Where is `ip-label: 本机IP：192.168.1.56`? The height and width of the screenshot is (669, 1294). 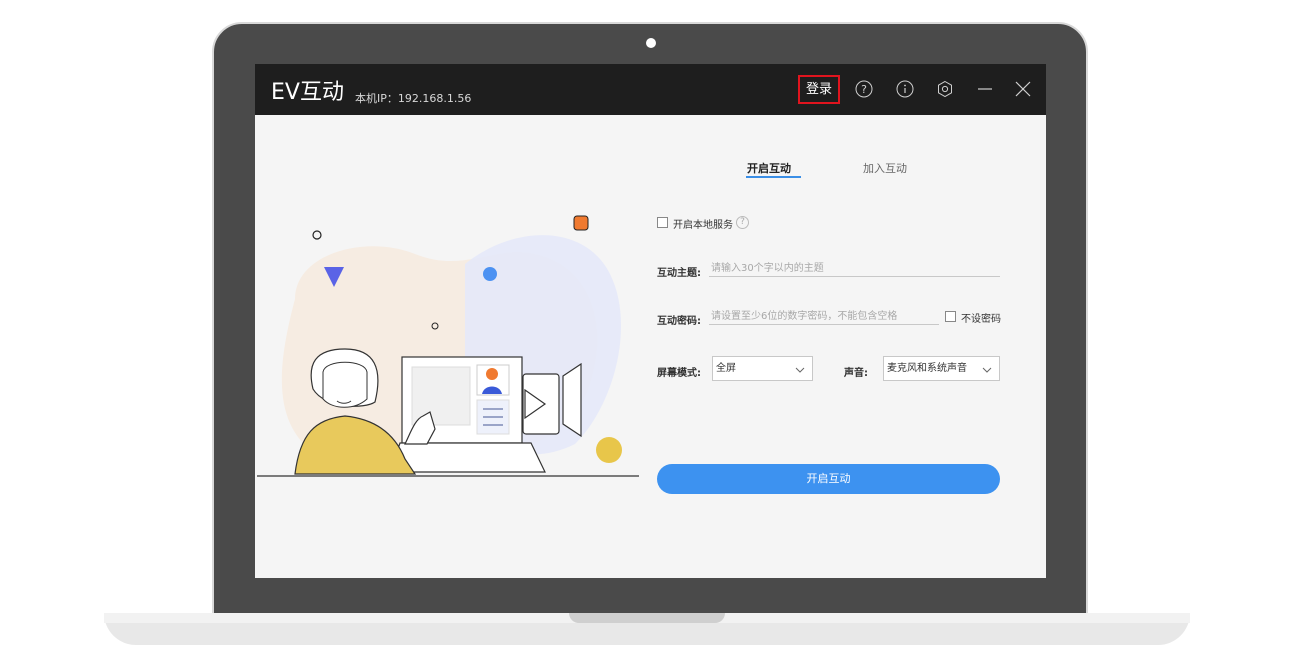 ip-label: 本机IP：192.168.1.56 is located at coordinates (413, 98).